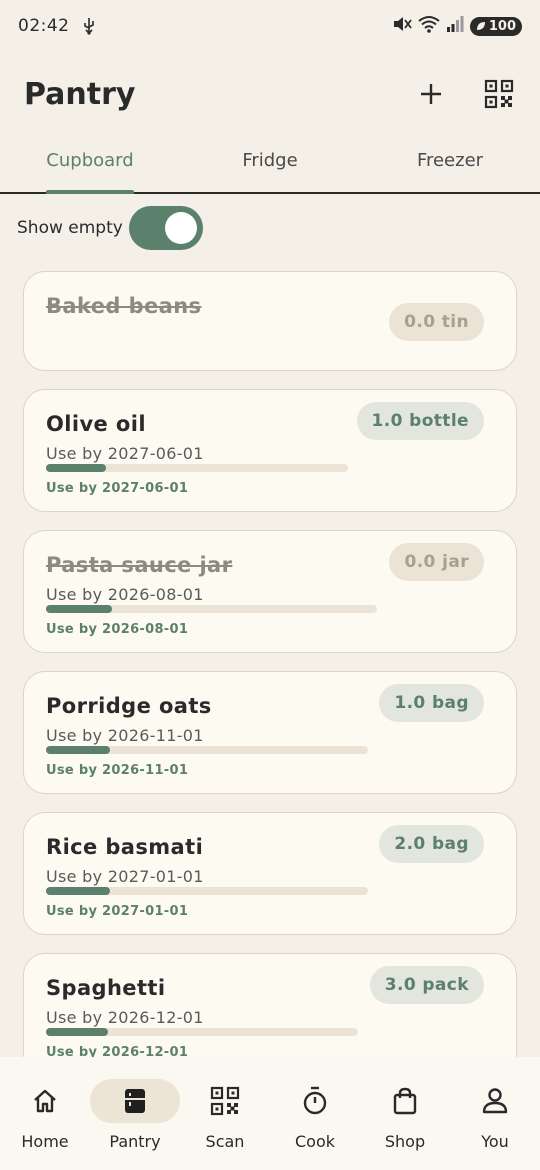 Image resolution: width=540 pixels, height=1170 pixels. Describe the element at coordinates (89, 26) in the screenshot. I see `usb-icon` at that location.